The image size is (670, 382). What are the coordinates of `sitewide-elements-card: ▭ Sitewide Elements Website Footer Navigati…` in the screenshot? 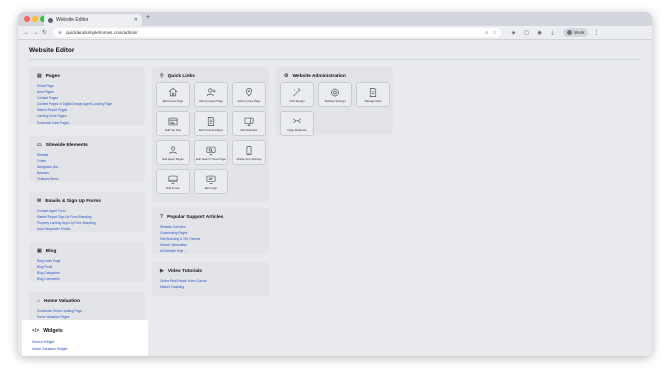 It's located at (87, 159).